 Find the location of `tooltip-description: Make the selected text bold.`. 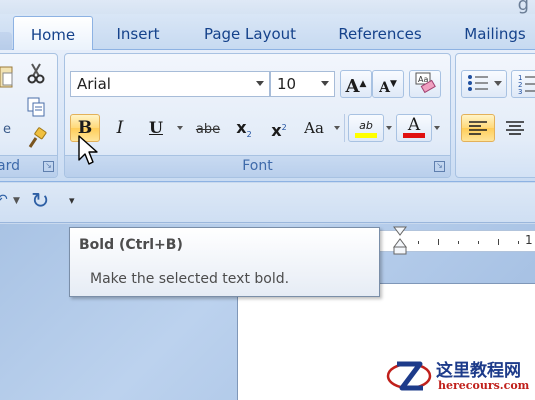

tooltip-description: Make the selected text bold. is located at coordinates (190, 279).